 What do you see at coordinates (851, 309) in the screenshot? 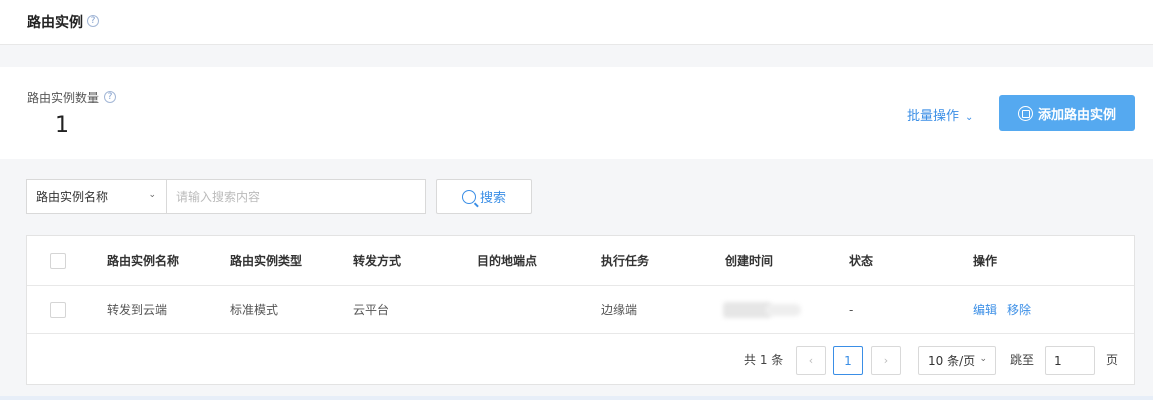
I see `cell-status: -` at bounding box center [851, 309].